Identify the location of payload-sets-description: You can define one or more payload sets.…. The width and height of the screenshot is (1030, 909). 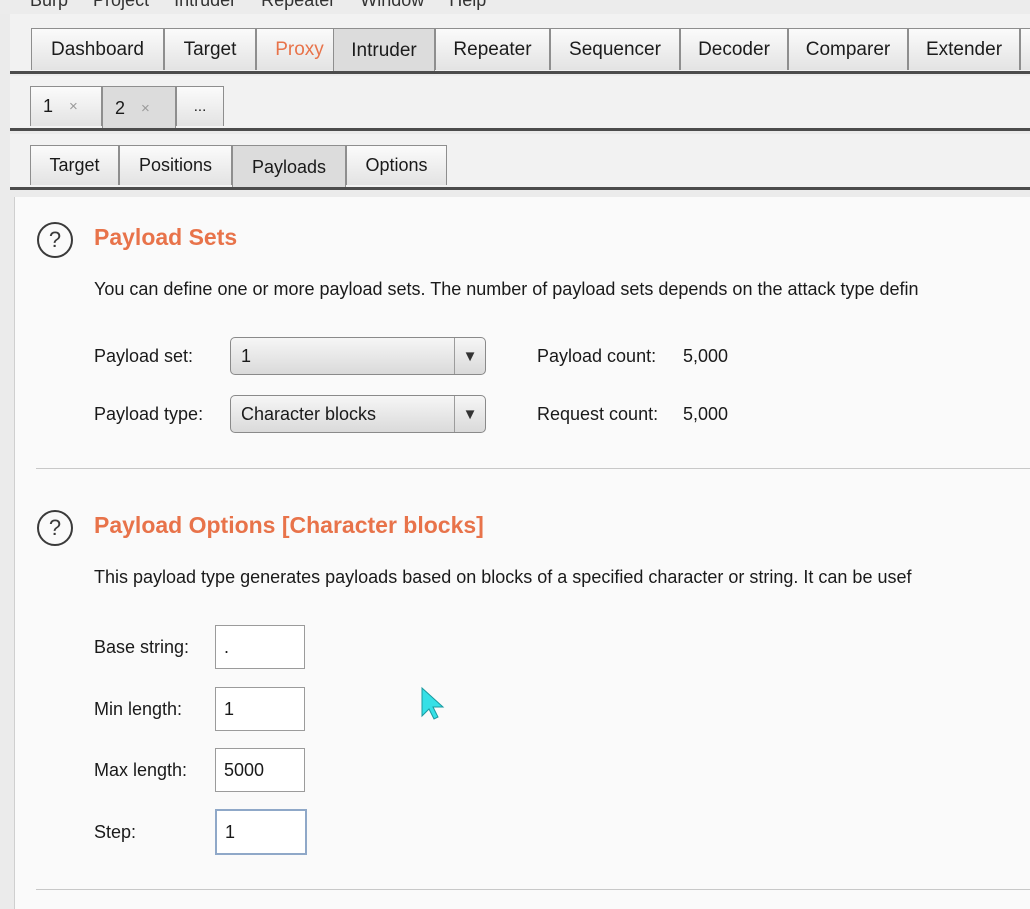
(506, 289).